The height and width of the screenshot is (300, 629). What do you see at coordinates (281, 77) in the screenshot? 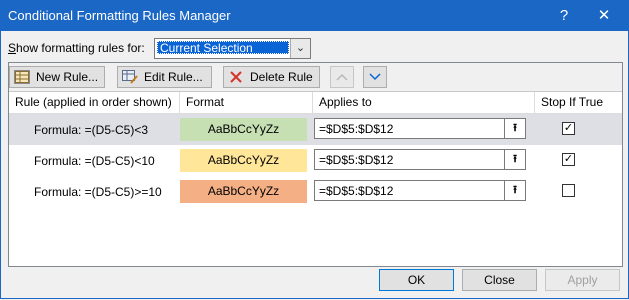
I see `delete-rule-label: Delete Rule` at bounding box center [281, 77].